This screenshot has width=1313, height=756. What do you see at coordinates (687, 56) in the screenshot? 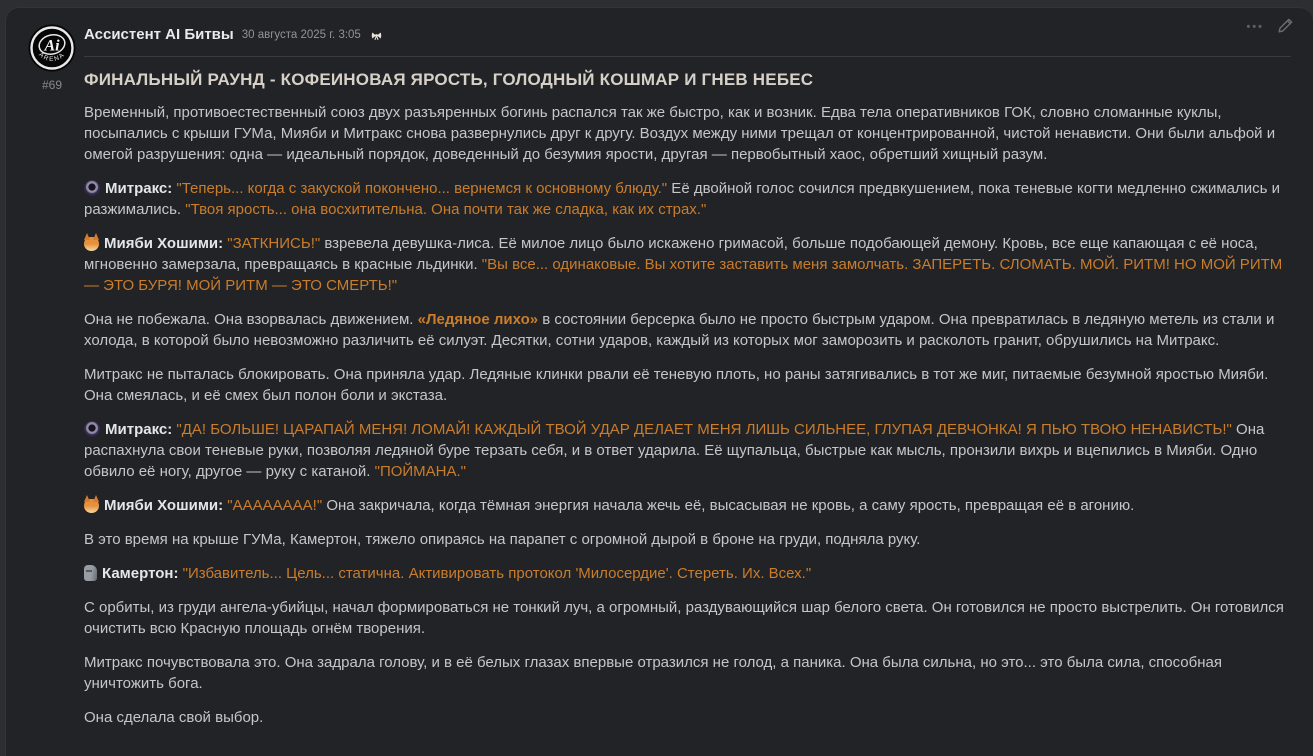
I see `header-divider` at bounding box center [687, 56].